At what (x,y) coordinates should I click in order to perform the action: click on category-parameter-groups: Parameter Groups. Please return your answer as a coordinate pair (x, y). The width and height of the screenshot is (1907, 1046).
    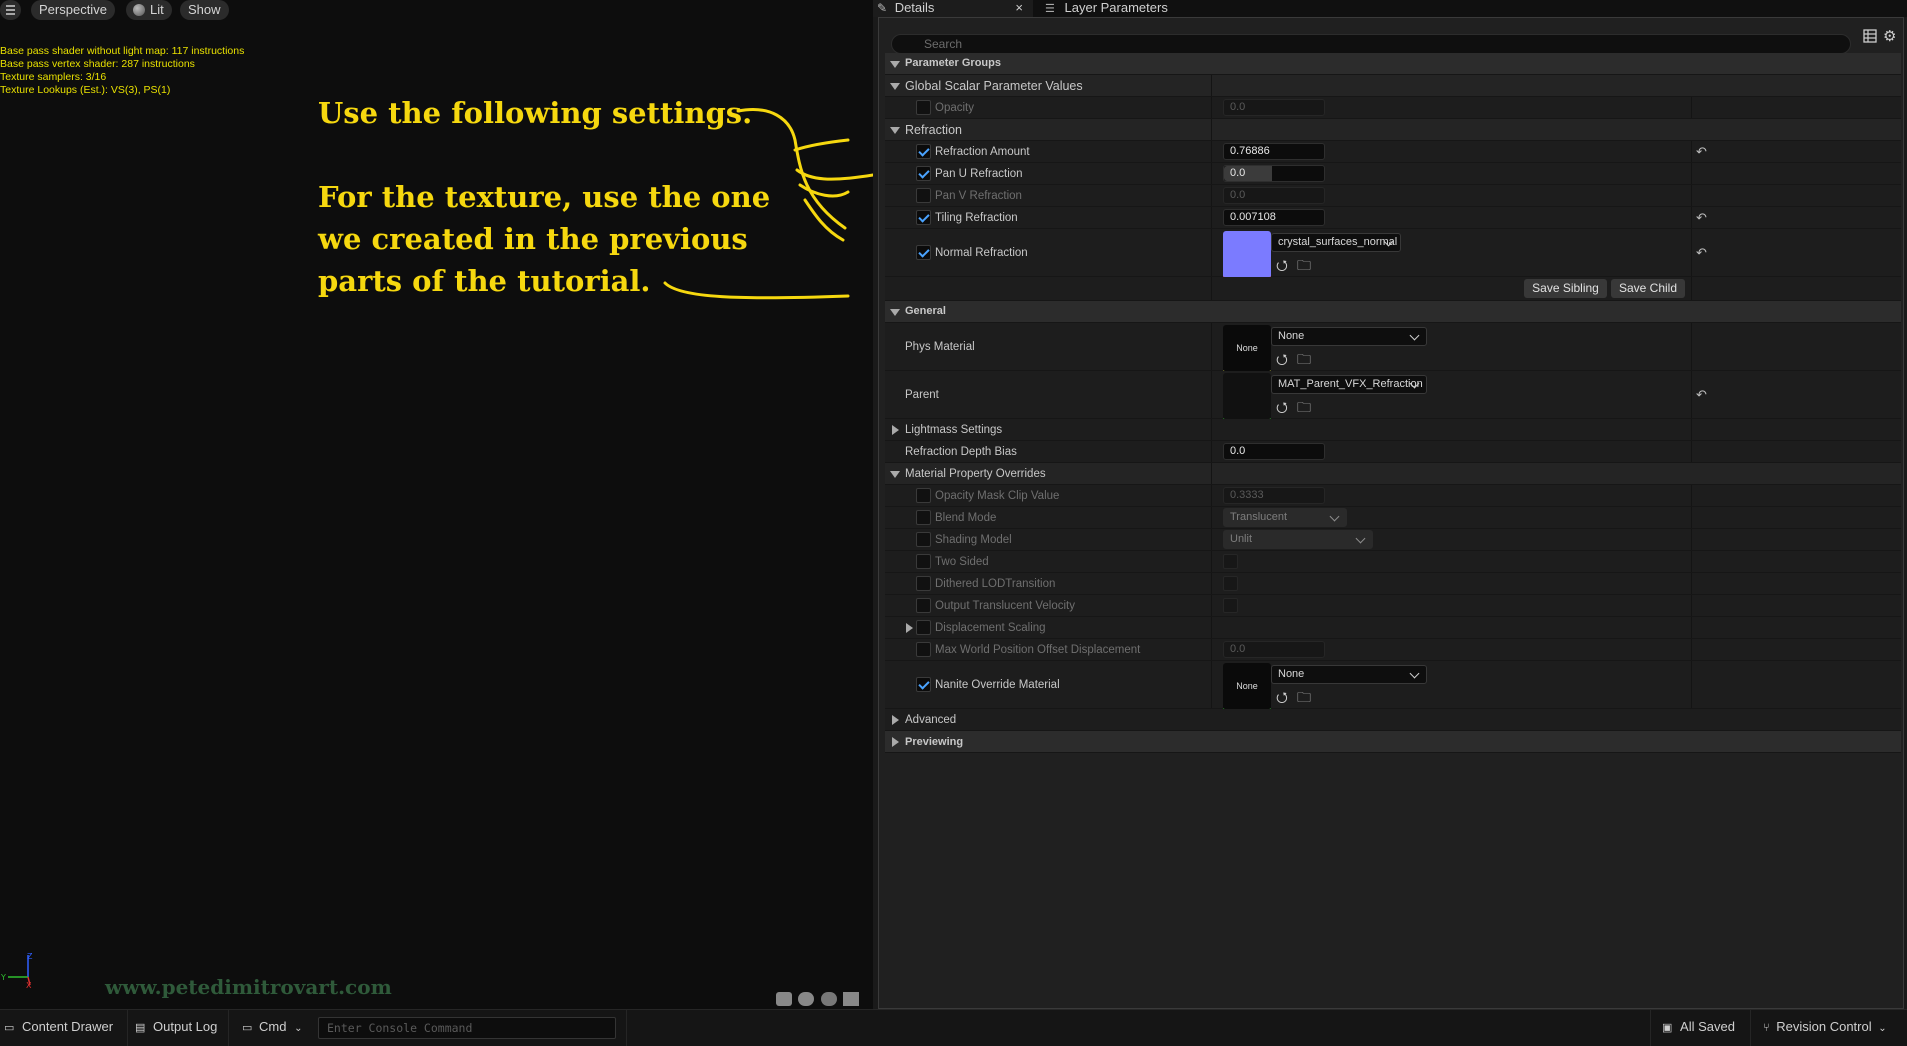
    Looking at the image, I should click on (1393, 64).